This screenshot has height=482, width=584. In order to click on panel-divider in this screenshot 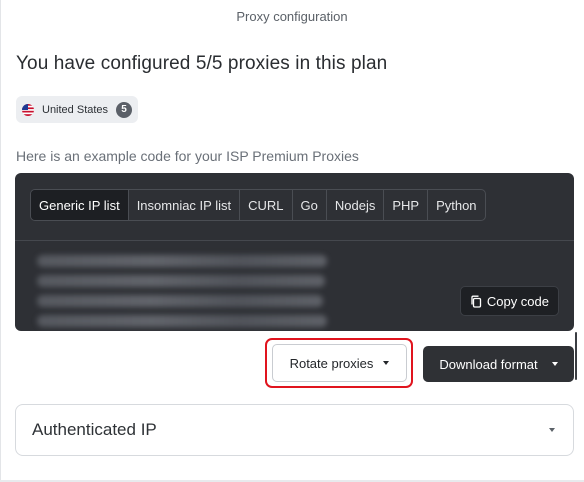, I will do `click(294, 240)`.